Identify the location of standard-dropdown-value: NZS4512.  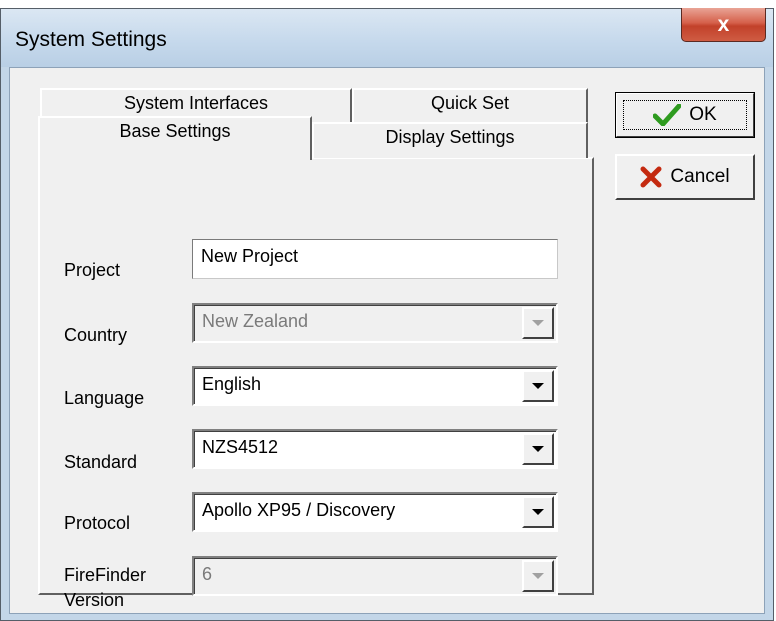
(240, 447).